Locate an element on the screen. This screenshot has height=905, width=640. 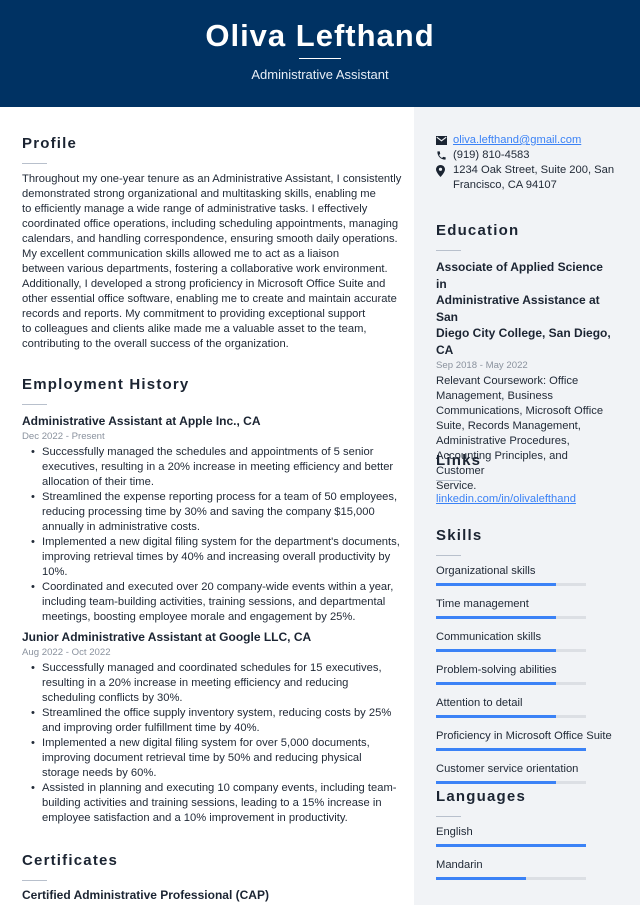
coursework-line: Communications, Microsoft Office is located at coordinates (520, 411).